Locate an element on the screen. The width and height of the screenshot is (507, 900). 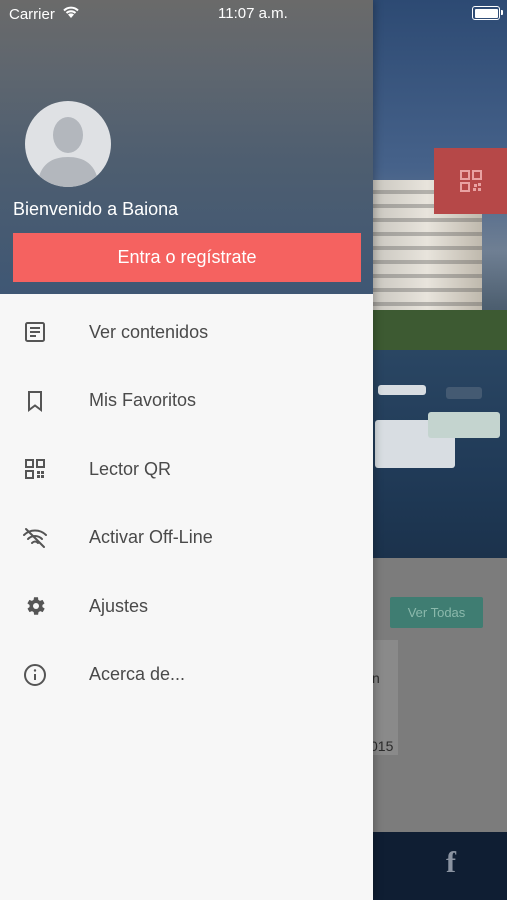
menu-label: Activar Off-Line is located at coordinates (151, 537).